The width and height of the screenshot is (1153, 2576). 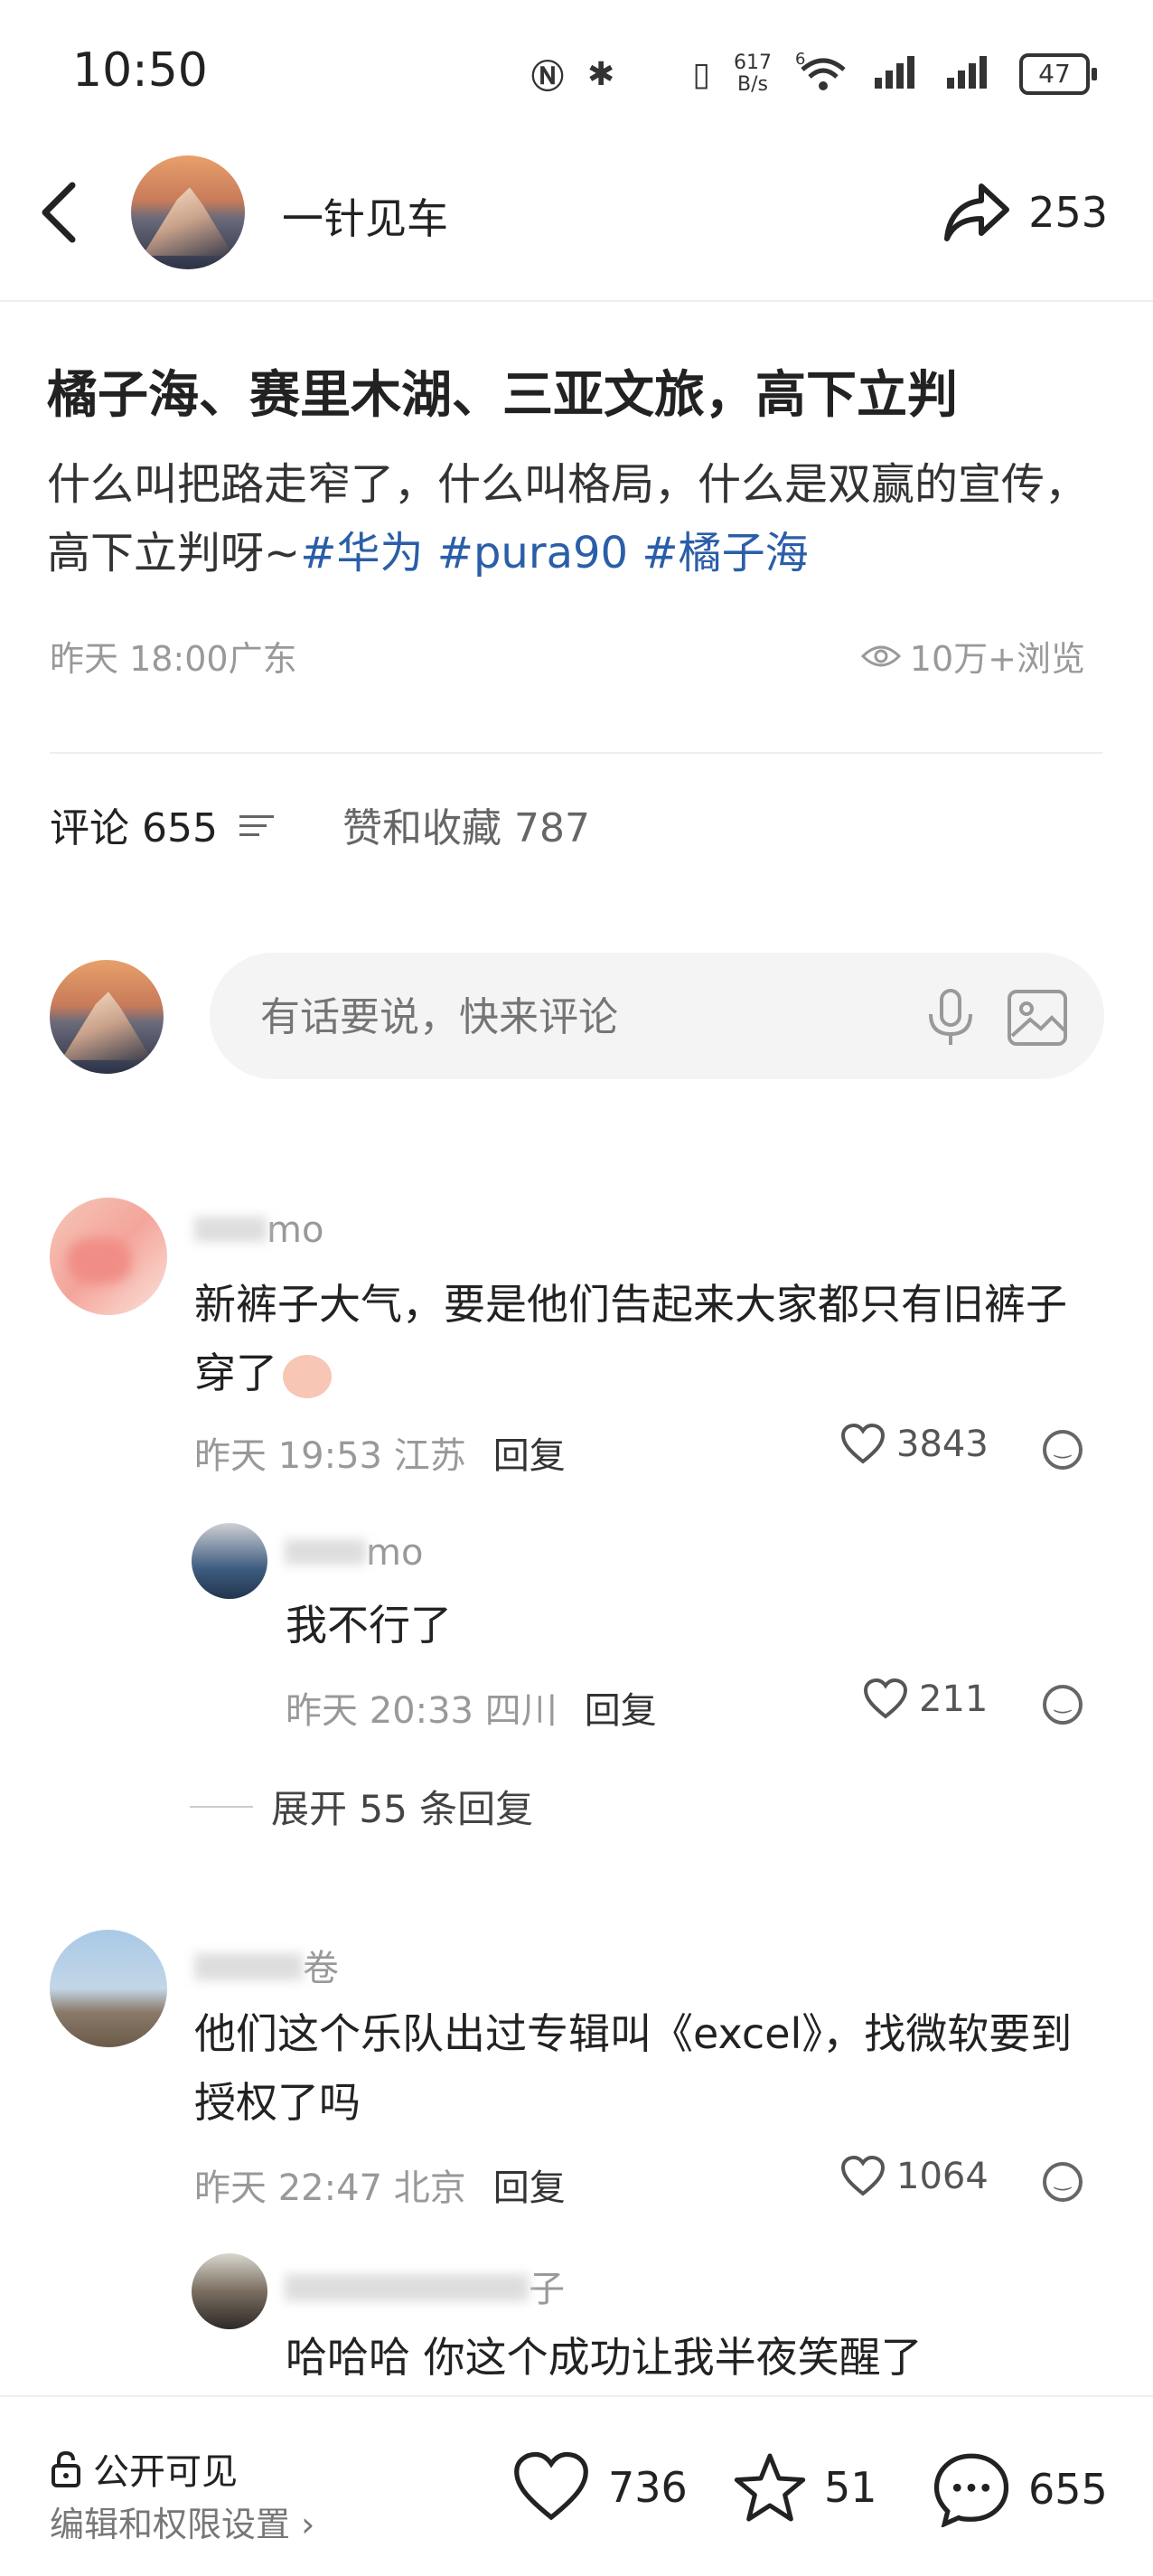 I want to click on comment-input, so click(x=576, y=1017).